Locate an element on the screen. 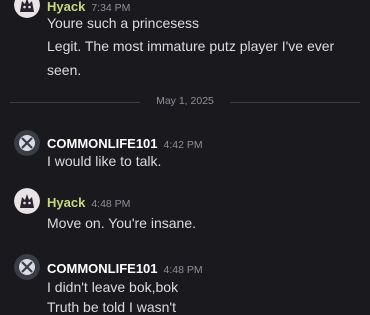 This screenshot has height=315, width=370. divider-line-right is located at coordinates (295, 102).